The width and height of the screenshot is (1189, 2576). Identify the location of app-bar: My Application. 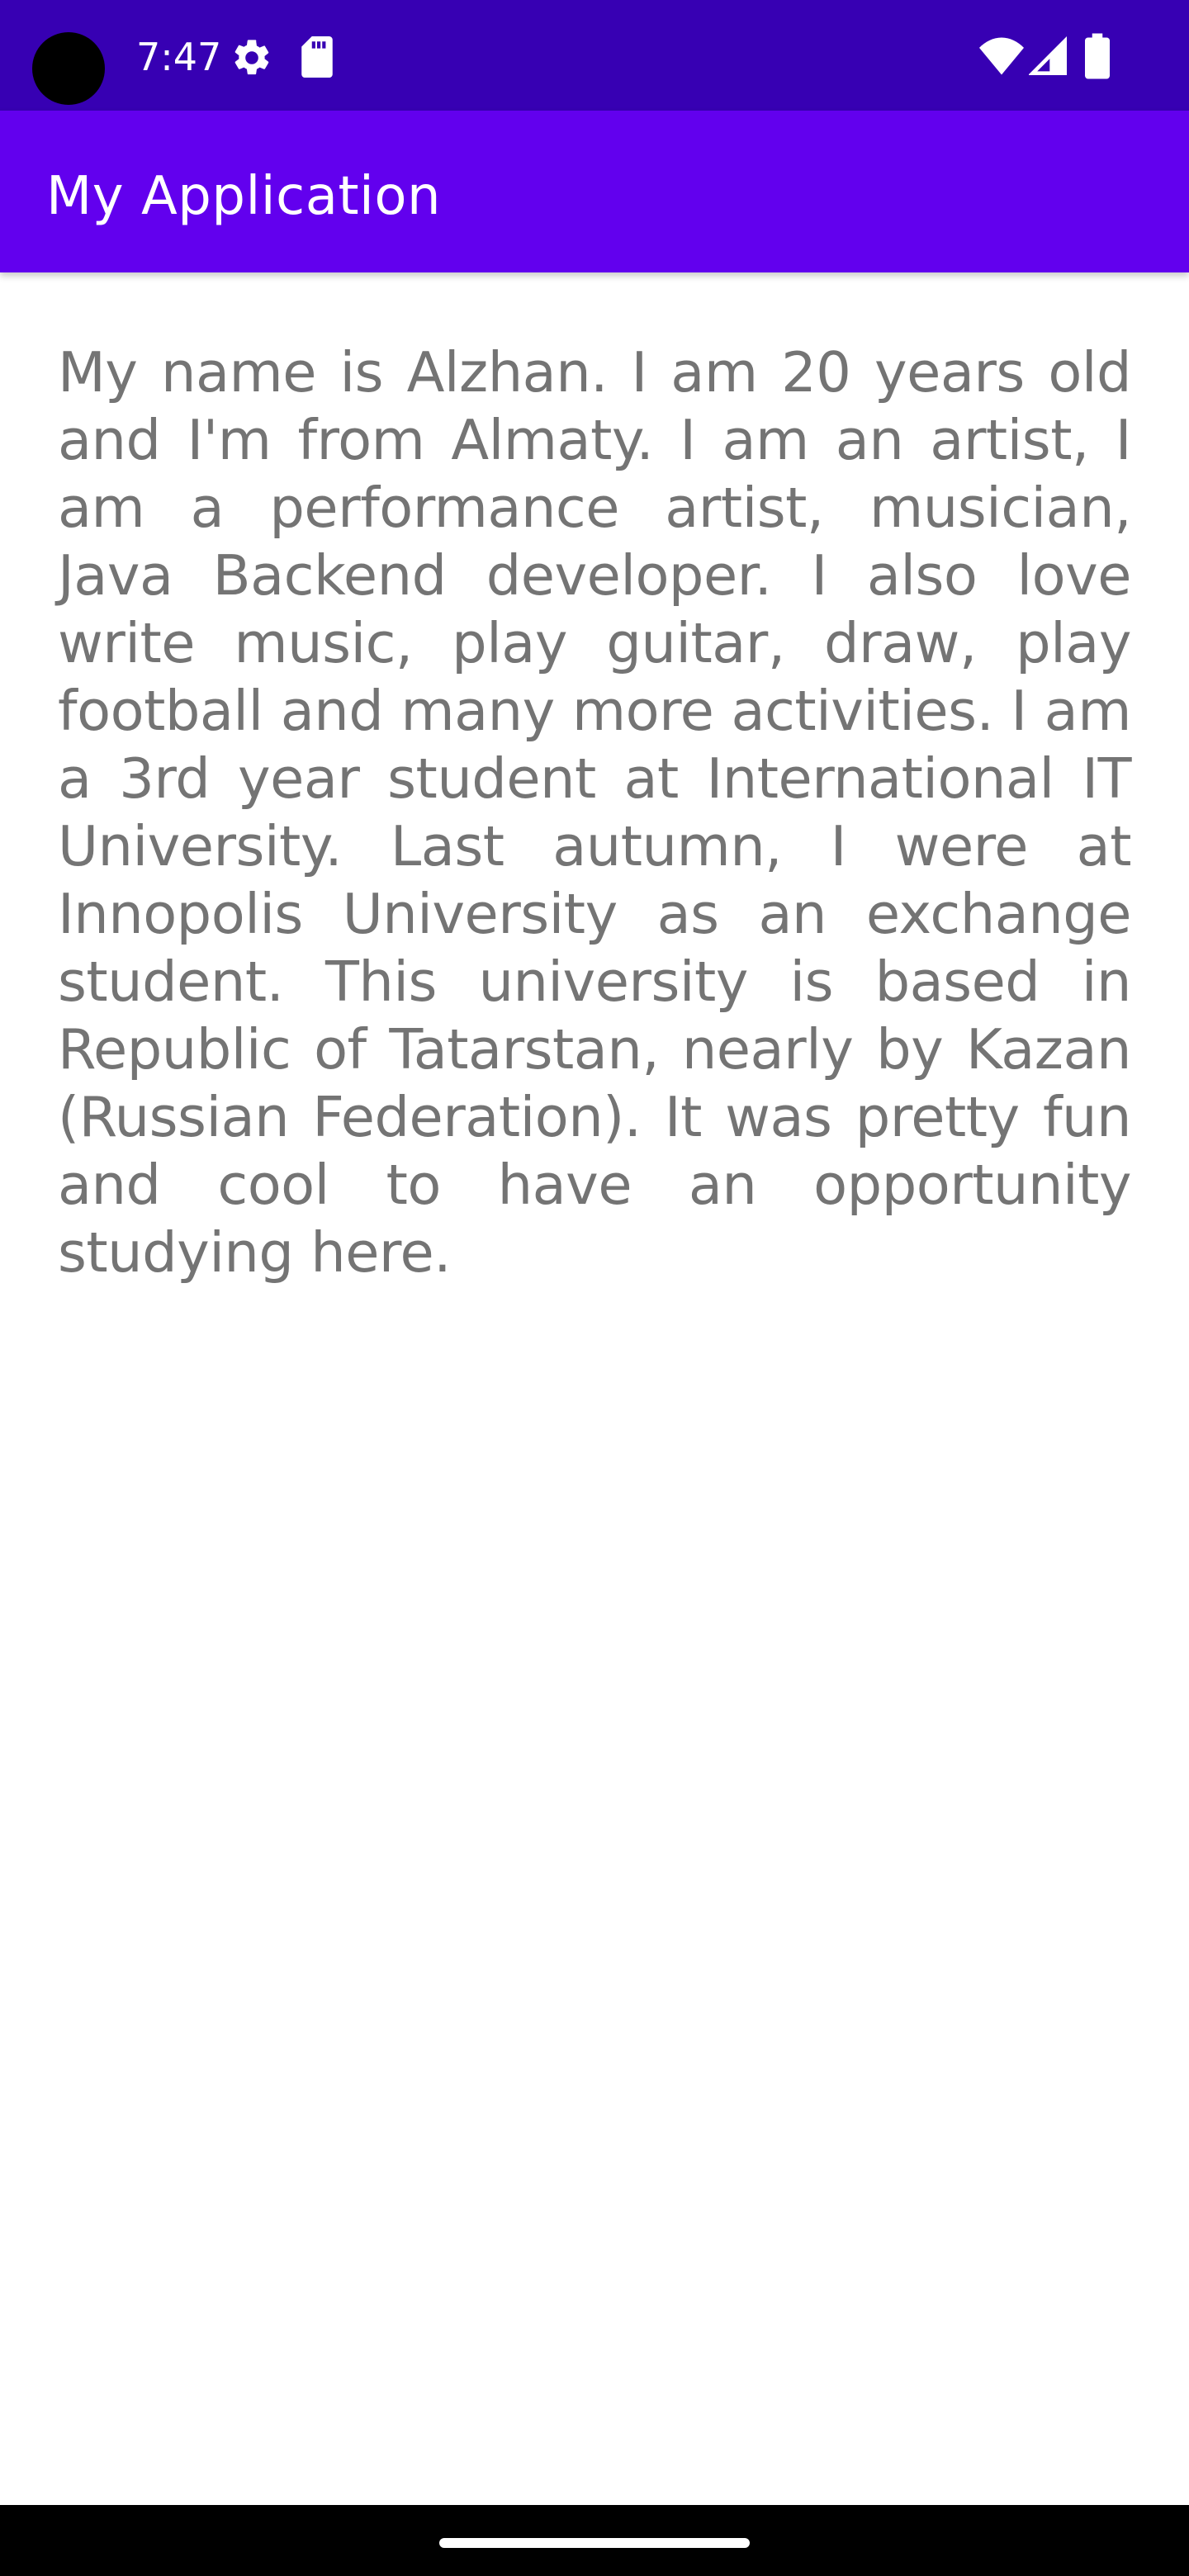
(594, 191).